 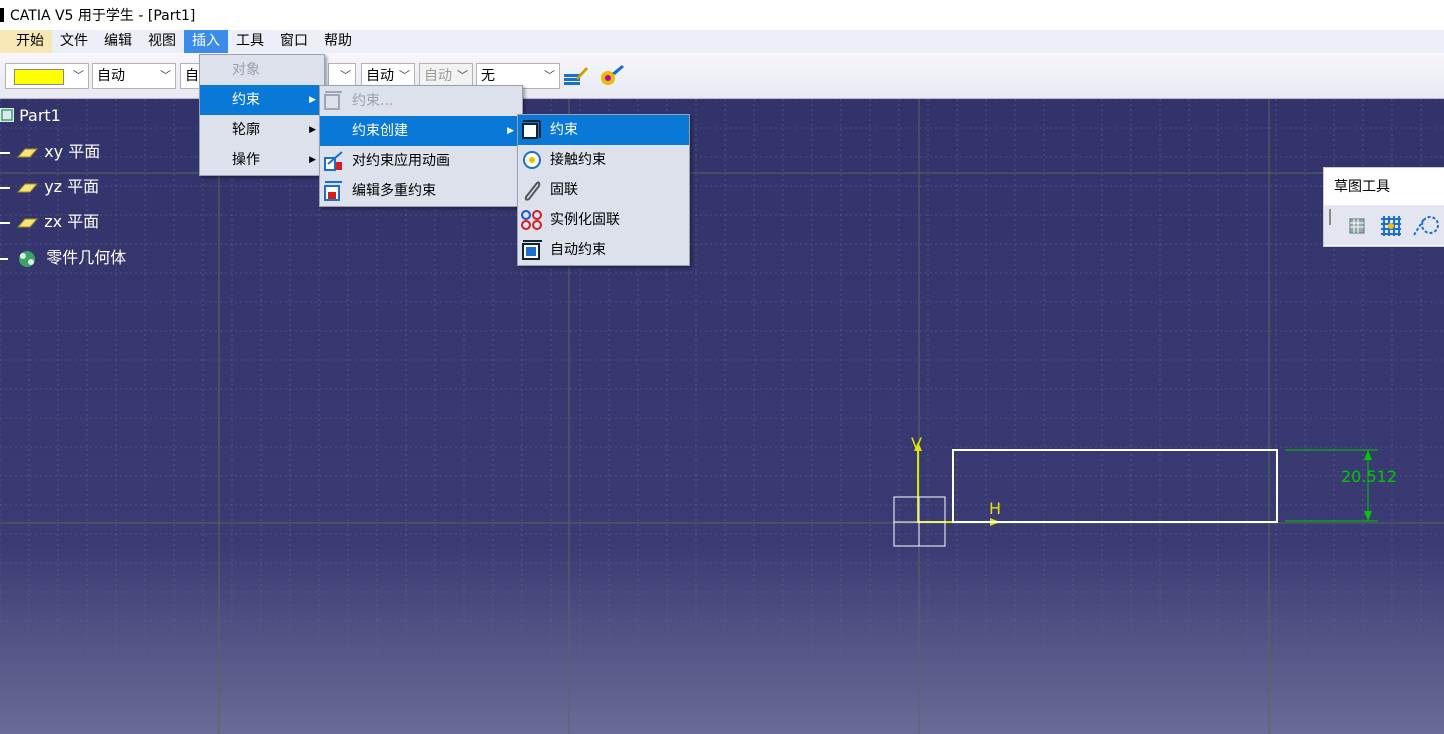 I want to click on menu-window: 窗口, so click(x=294, y=41).